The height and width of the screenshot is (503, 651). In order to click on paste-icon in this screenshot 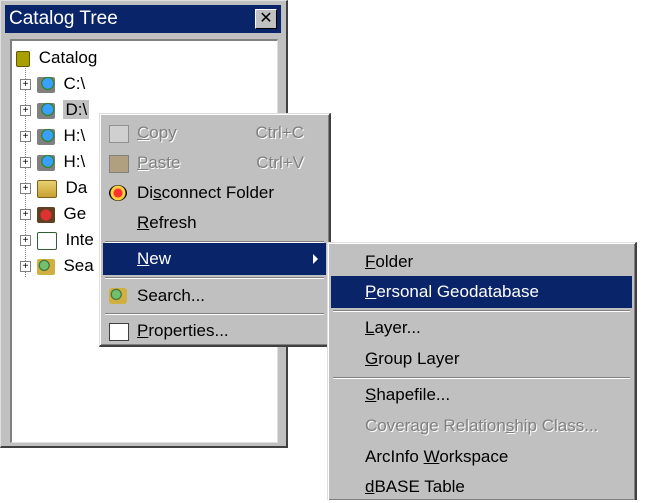, I will do `click(119, 164)`.